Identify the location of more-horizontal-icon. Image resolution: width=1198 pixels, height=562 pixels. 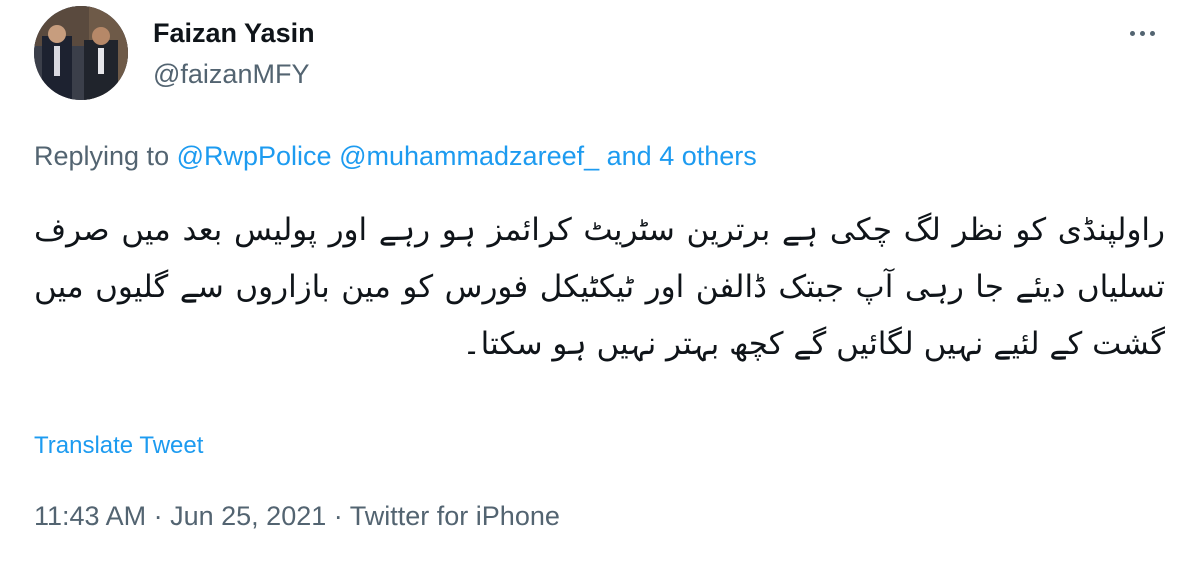
(1132, 33).